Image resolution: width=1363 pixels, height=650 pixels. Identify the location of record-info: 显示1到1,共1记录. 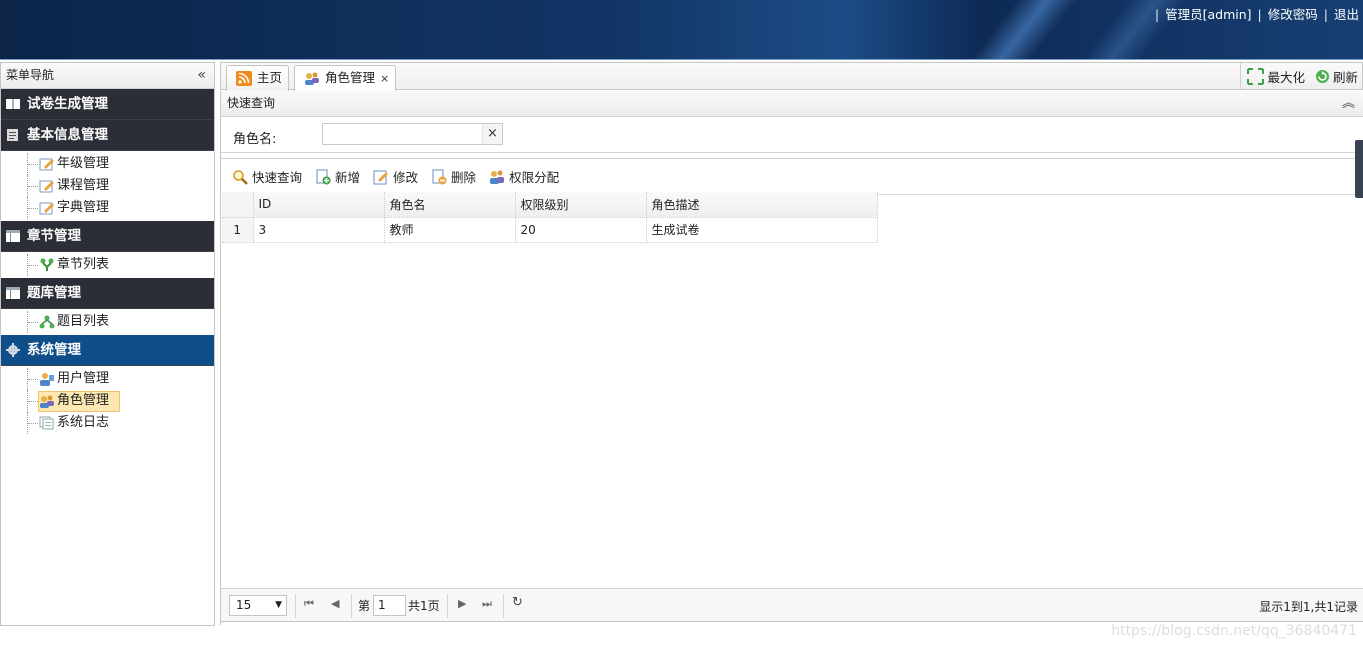
(1308, 607).